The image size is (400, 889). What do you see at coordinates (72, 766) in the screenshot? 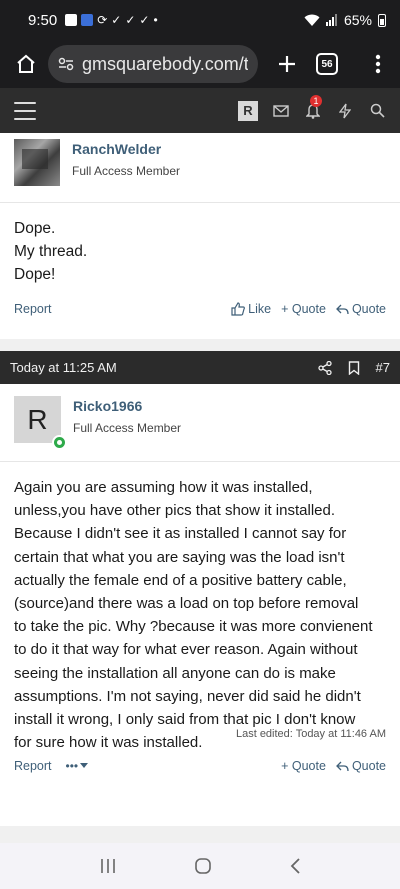
I see `more-options-label: •••` at bounding box center [72, 766].